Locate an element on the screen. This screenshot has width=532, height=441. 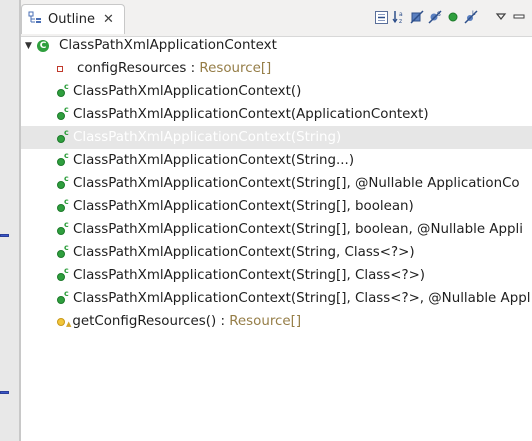
override-triangle-icon: ▲ is located at coordinates (69, 323).